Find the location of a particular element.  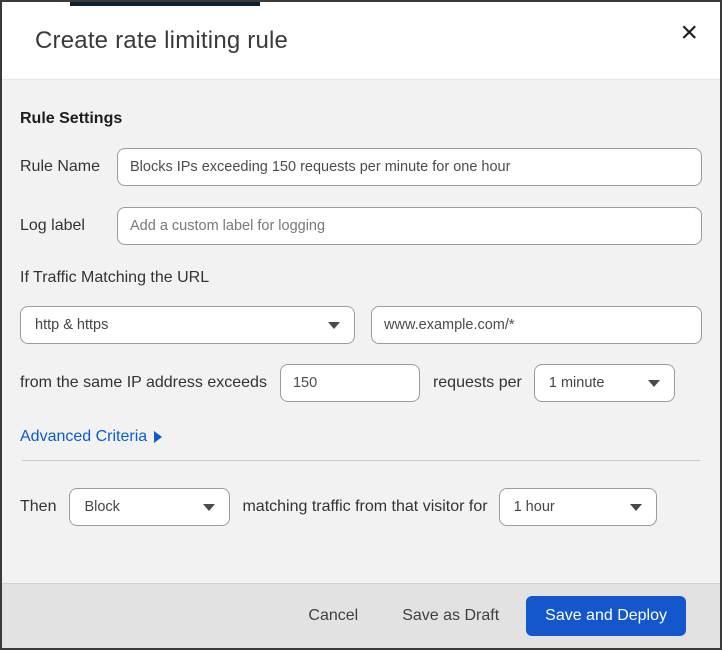

triangle-right-icon is located at coordinates (158, 437).